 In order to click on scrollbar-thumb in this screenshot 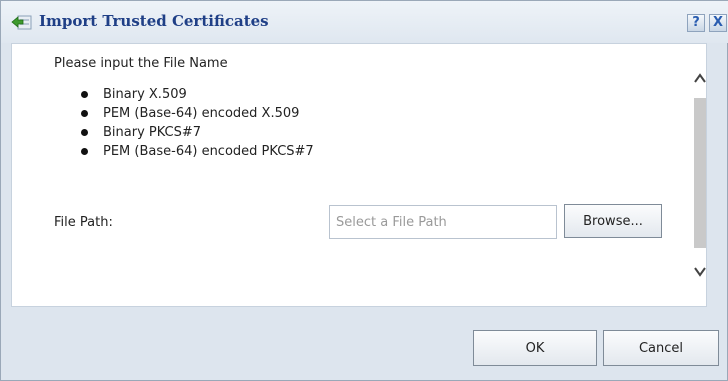, I will do `click(700, 173)`.